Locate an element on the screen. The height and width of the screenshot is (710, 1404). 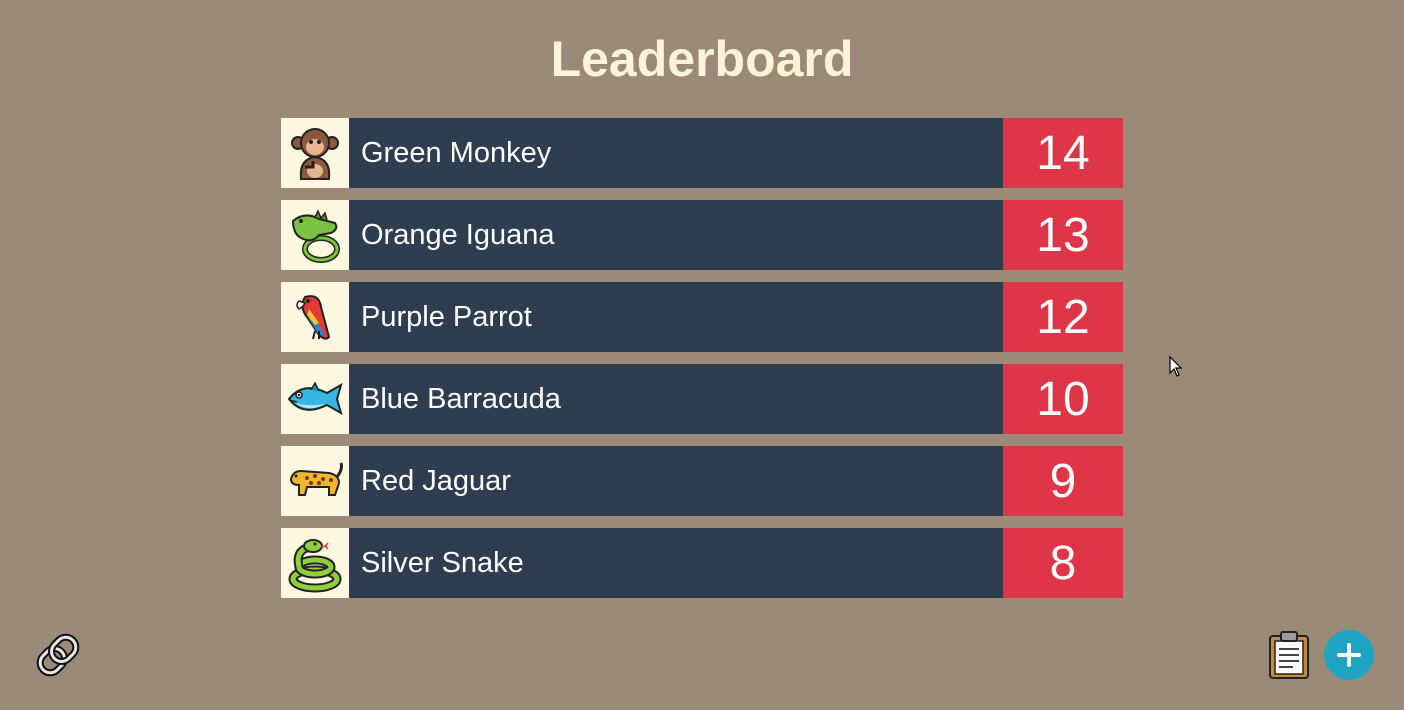
leaderboard-row: Silver Snake 8 is located at coordinates (702, 563).